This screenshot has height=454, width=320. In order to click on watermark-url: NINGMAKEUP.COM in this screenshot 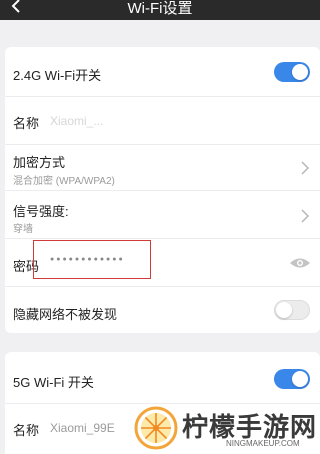, I will do `click(263, 443)`.